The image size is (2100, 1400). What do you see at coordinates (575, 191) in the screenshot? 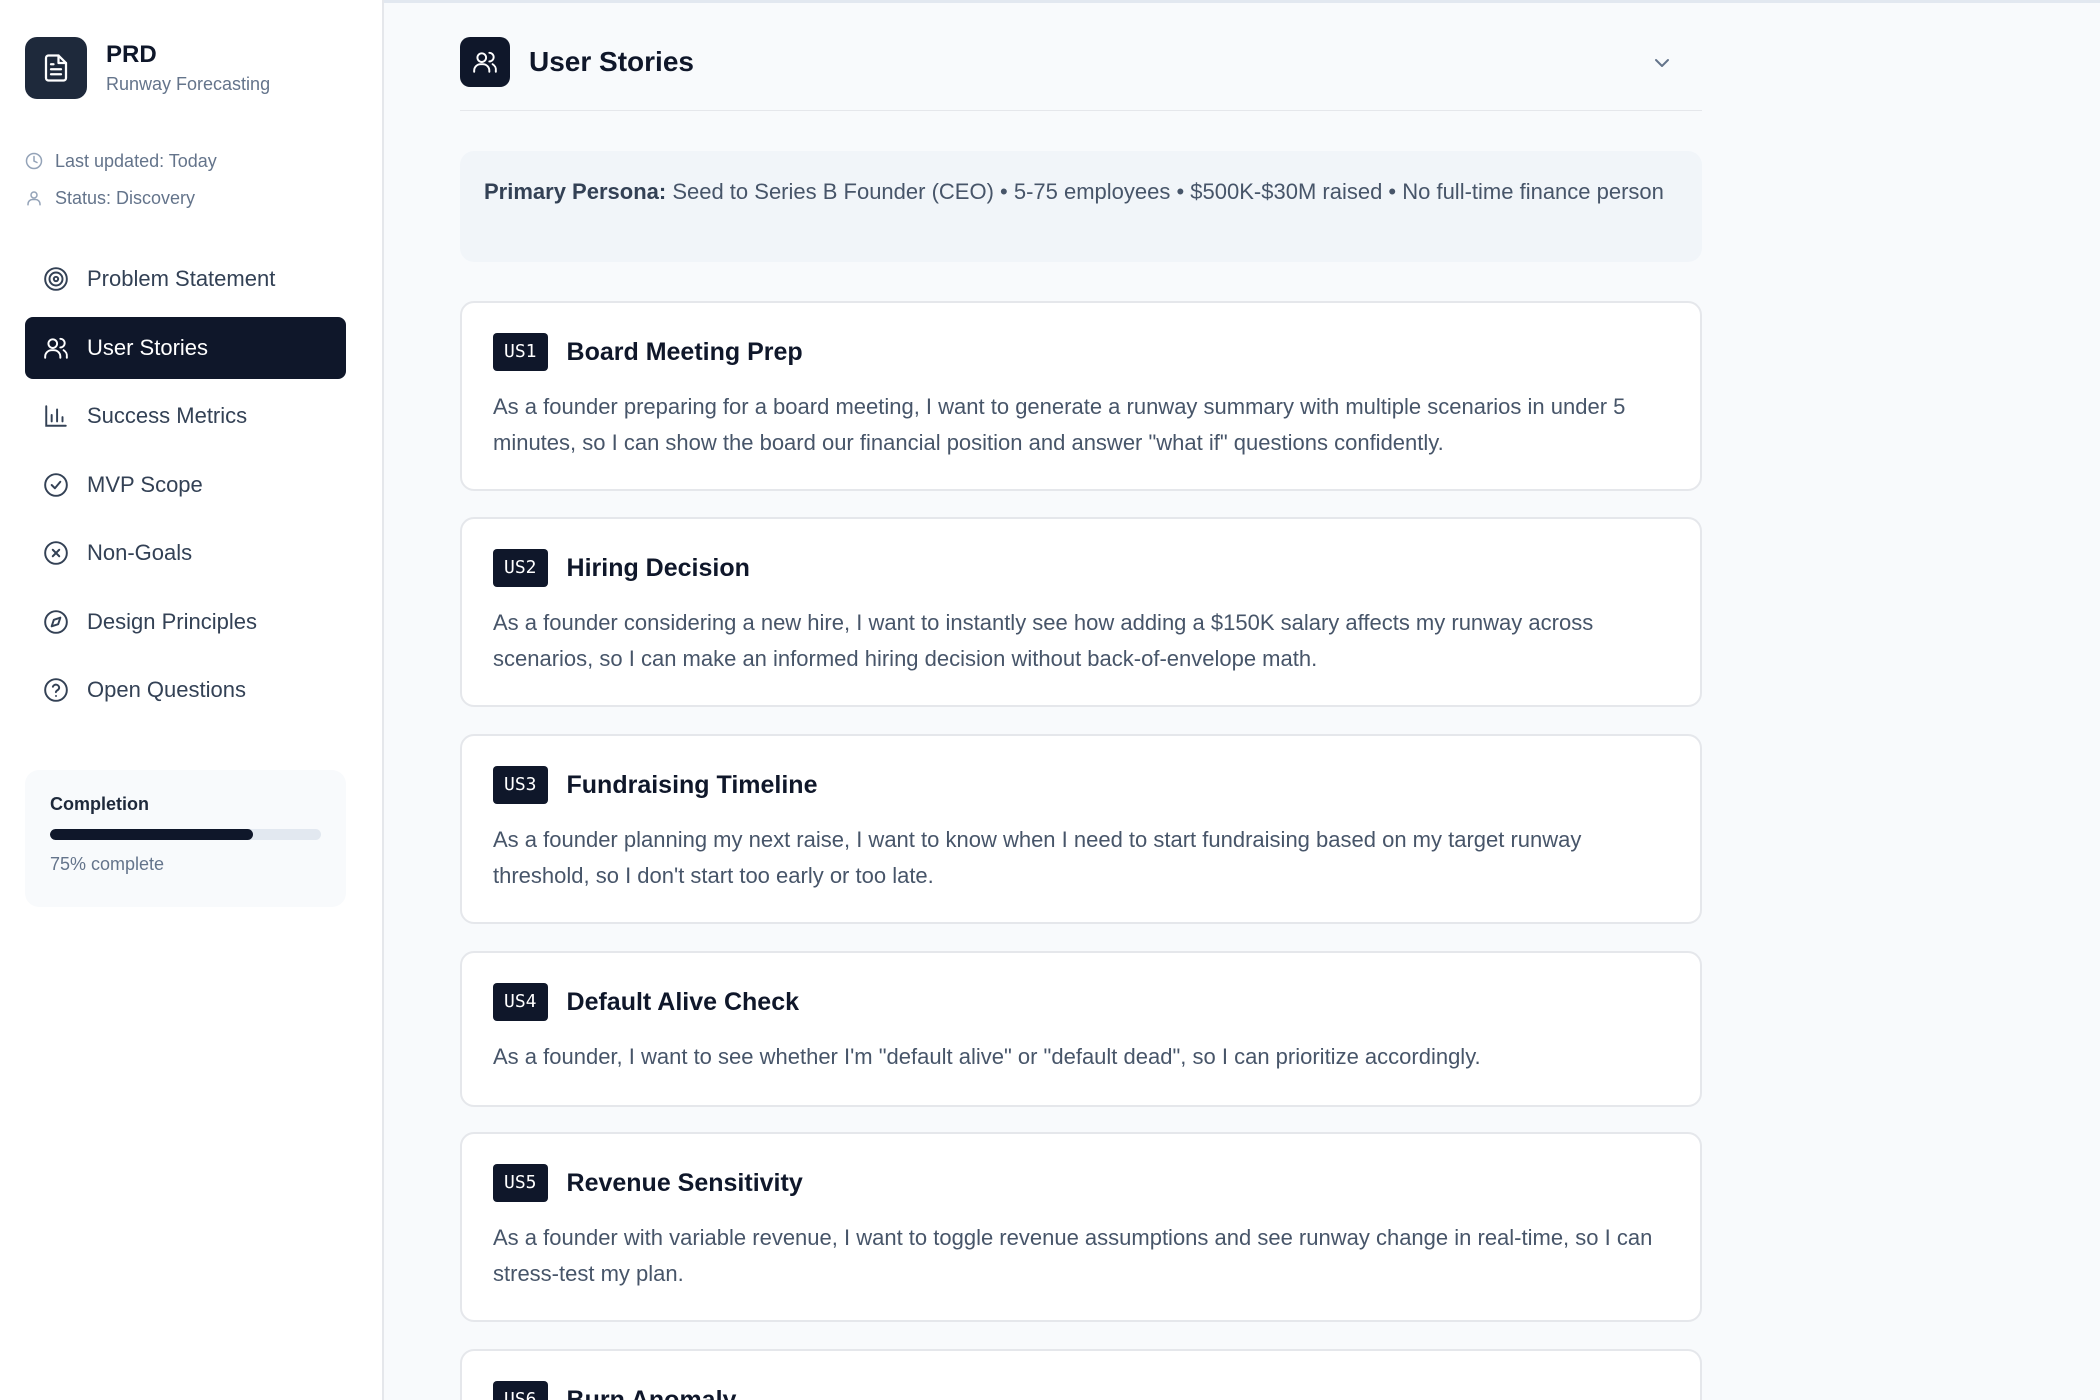
I see `persona-label: Primary Persona:` at bounding box center [575, 191].